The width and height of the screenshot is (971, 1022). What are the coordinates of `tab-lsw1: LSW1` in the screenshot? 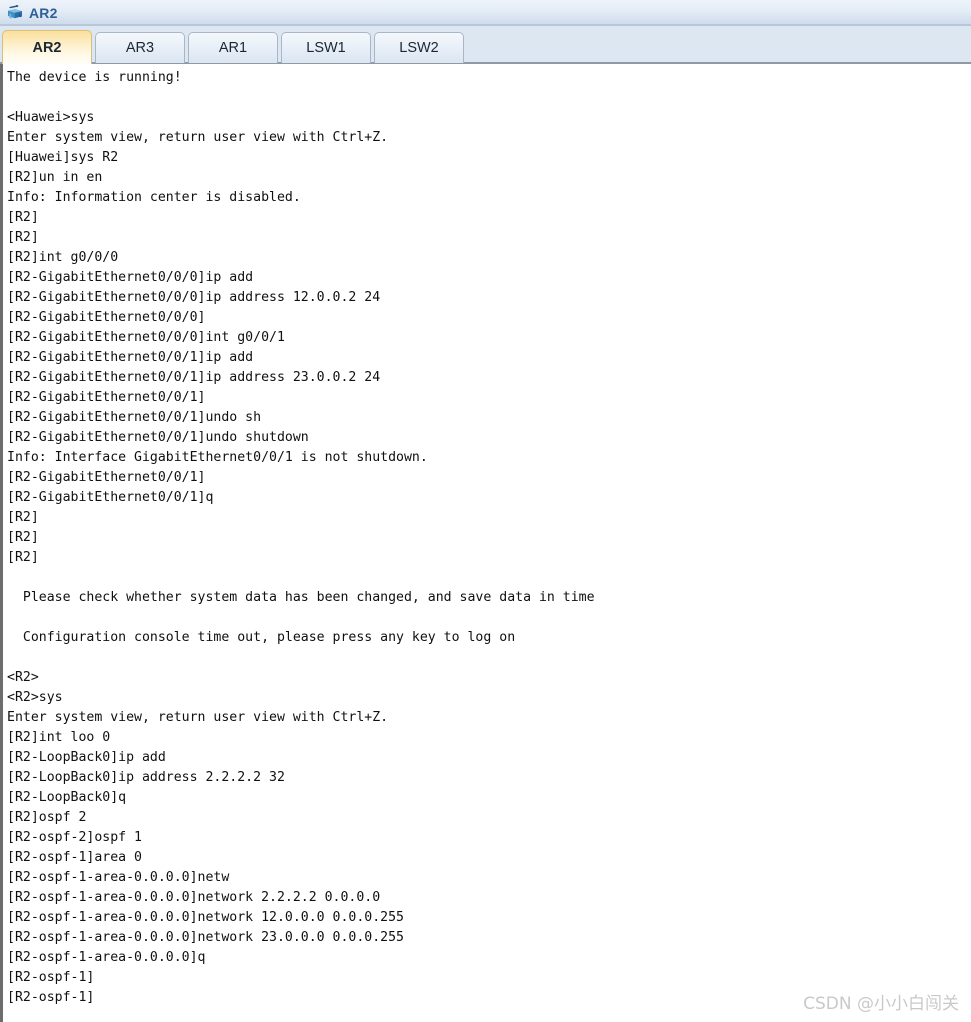 It's located at (326, 47).